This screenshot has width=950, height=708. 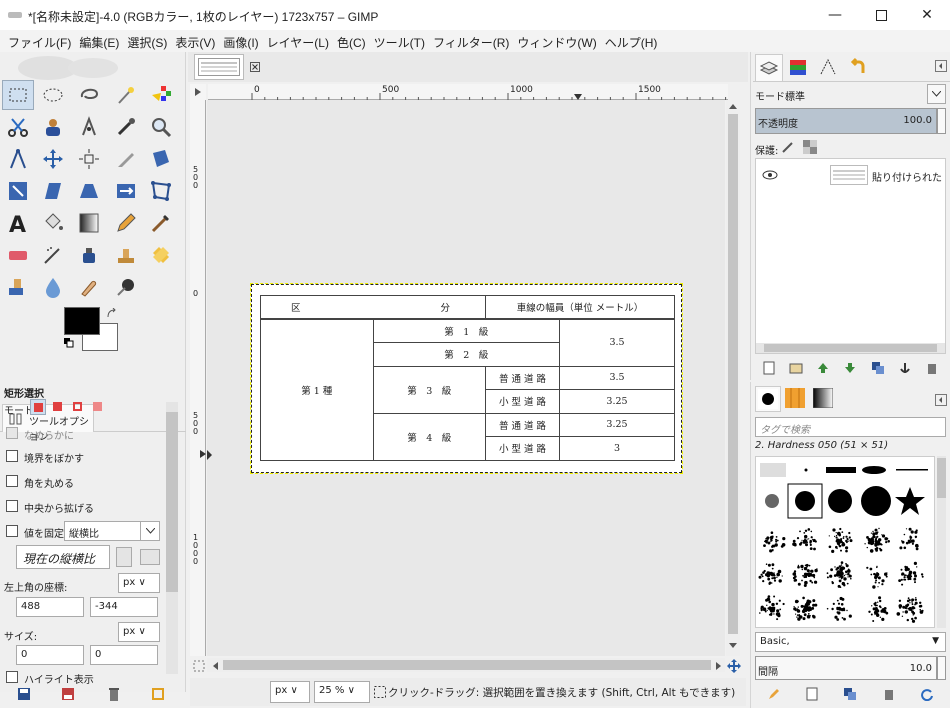 What do you see at coordinates (199, 666) in the screenshot?
I see `zoom-toggle-icon` at bounding box center [199, 666].